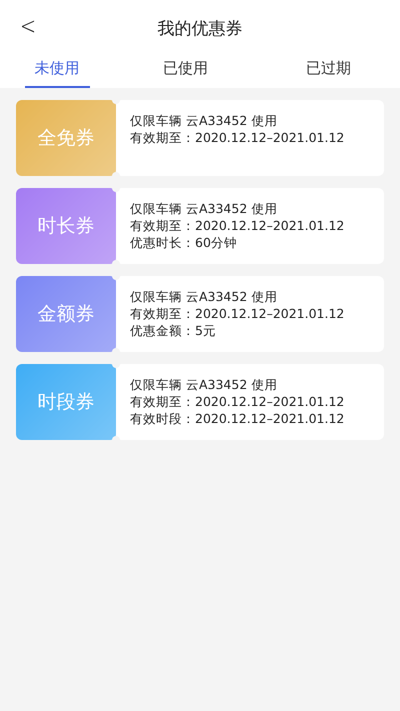  What do you see at coordinates (329, 72) in the screenshot?
I see `tab: 已过期` at bounding box center [329, 72].